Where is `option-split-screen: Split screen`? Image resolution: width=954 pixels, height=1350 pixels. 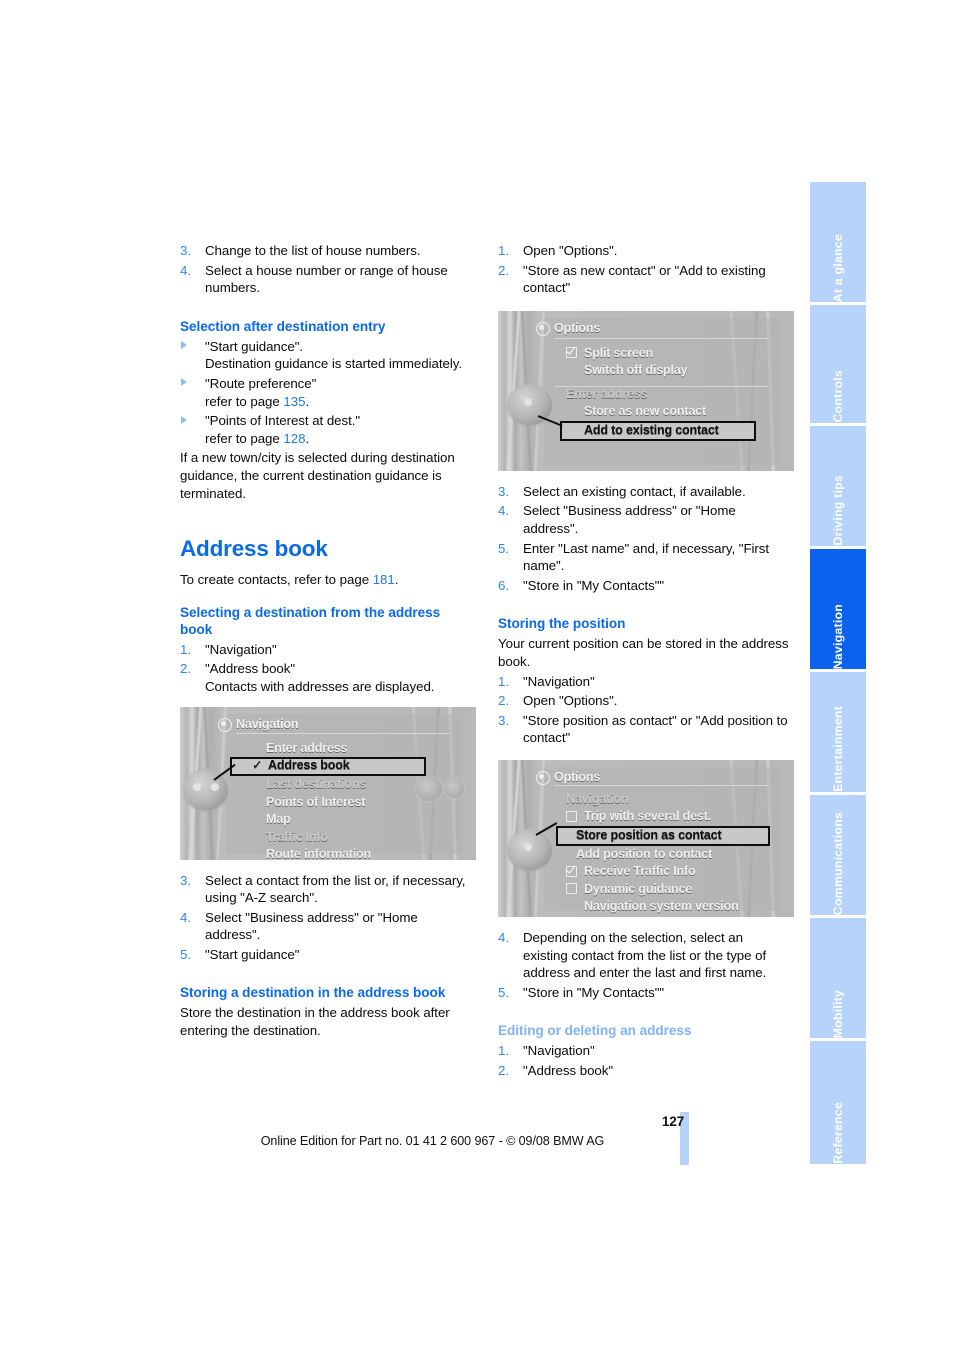 option-split-screen: Split screen is located at coordinates (646, 354).